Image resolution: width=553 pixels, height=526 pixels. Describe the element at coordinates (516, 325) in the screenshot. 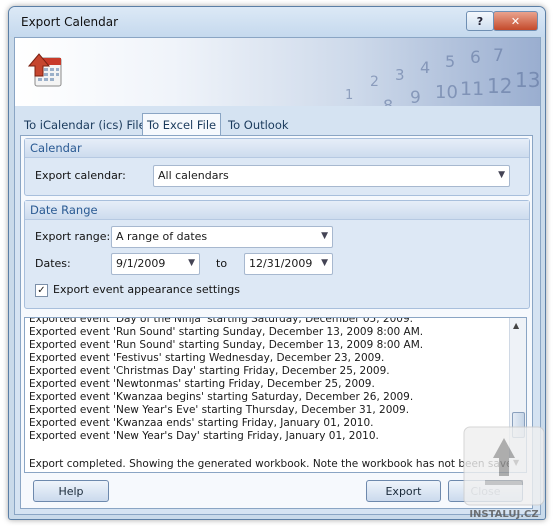

I see `scroll-up-icon: ▲` at that location.